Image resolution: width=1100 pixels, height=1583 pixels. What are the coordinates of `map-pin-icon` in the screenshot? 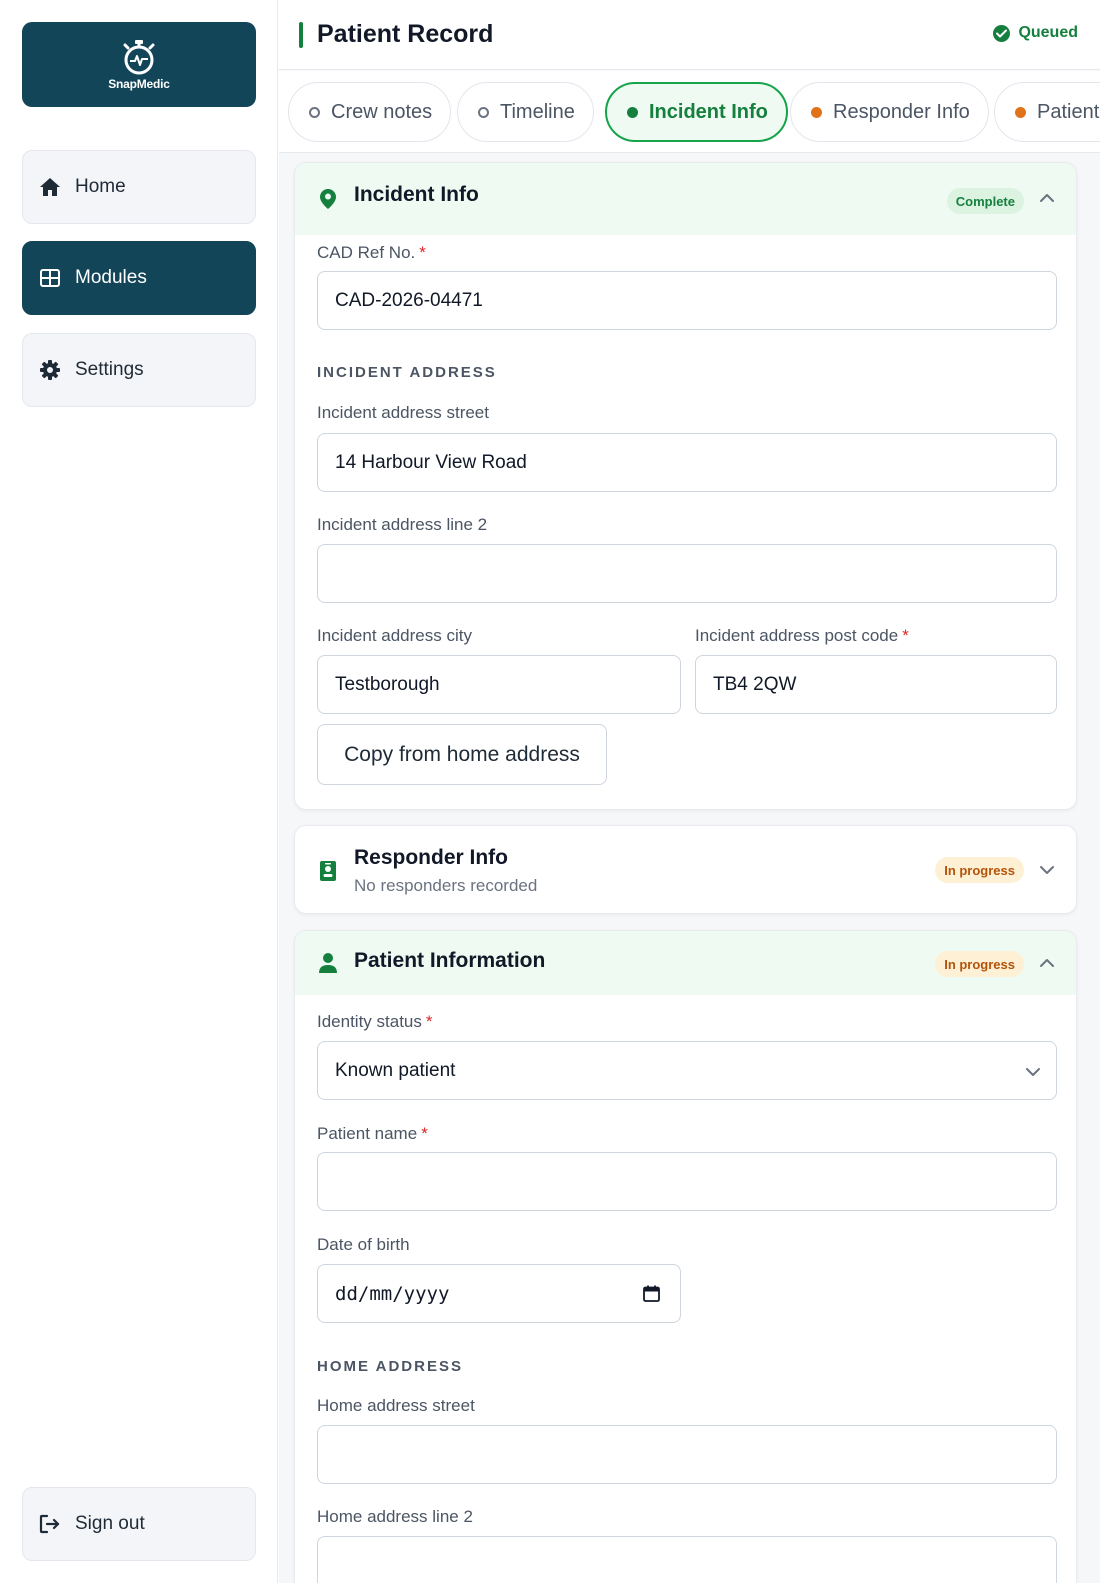 It's located at (328, 199).